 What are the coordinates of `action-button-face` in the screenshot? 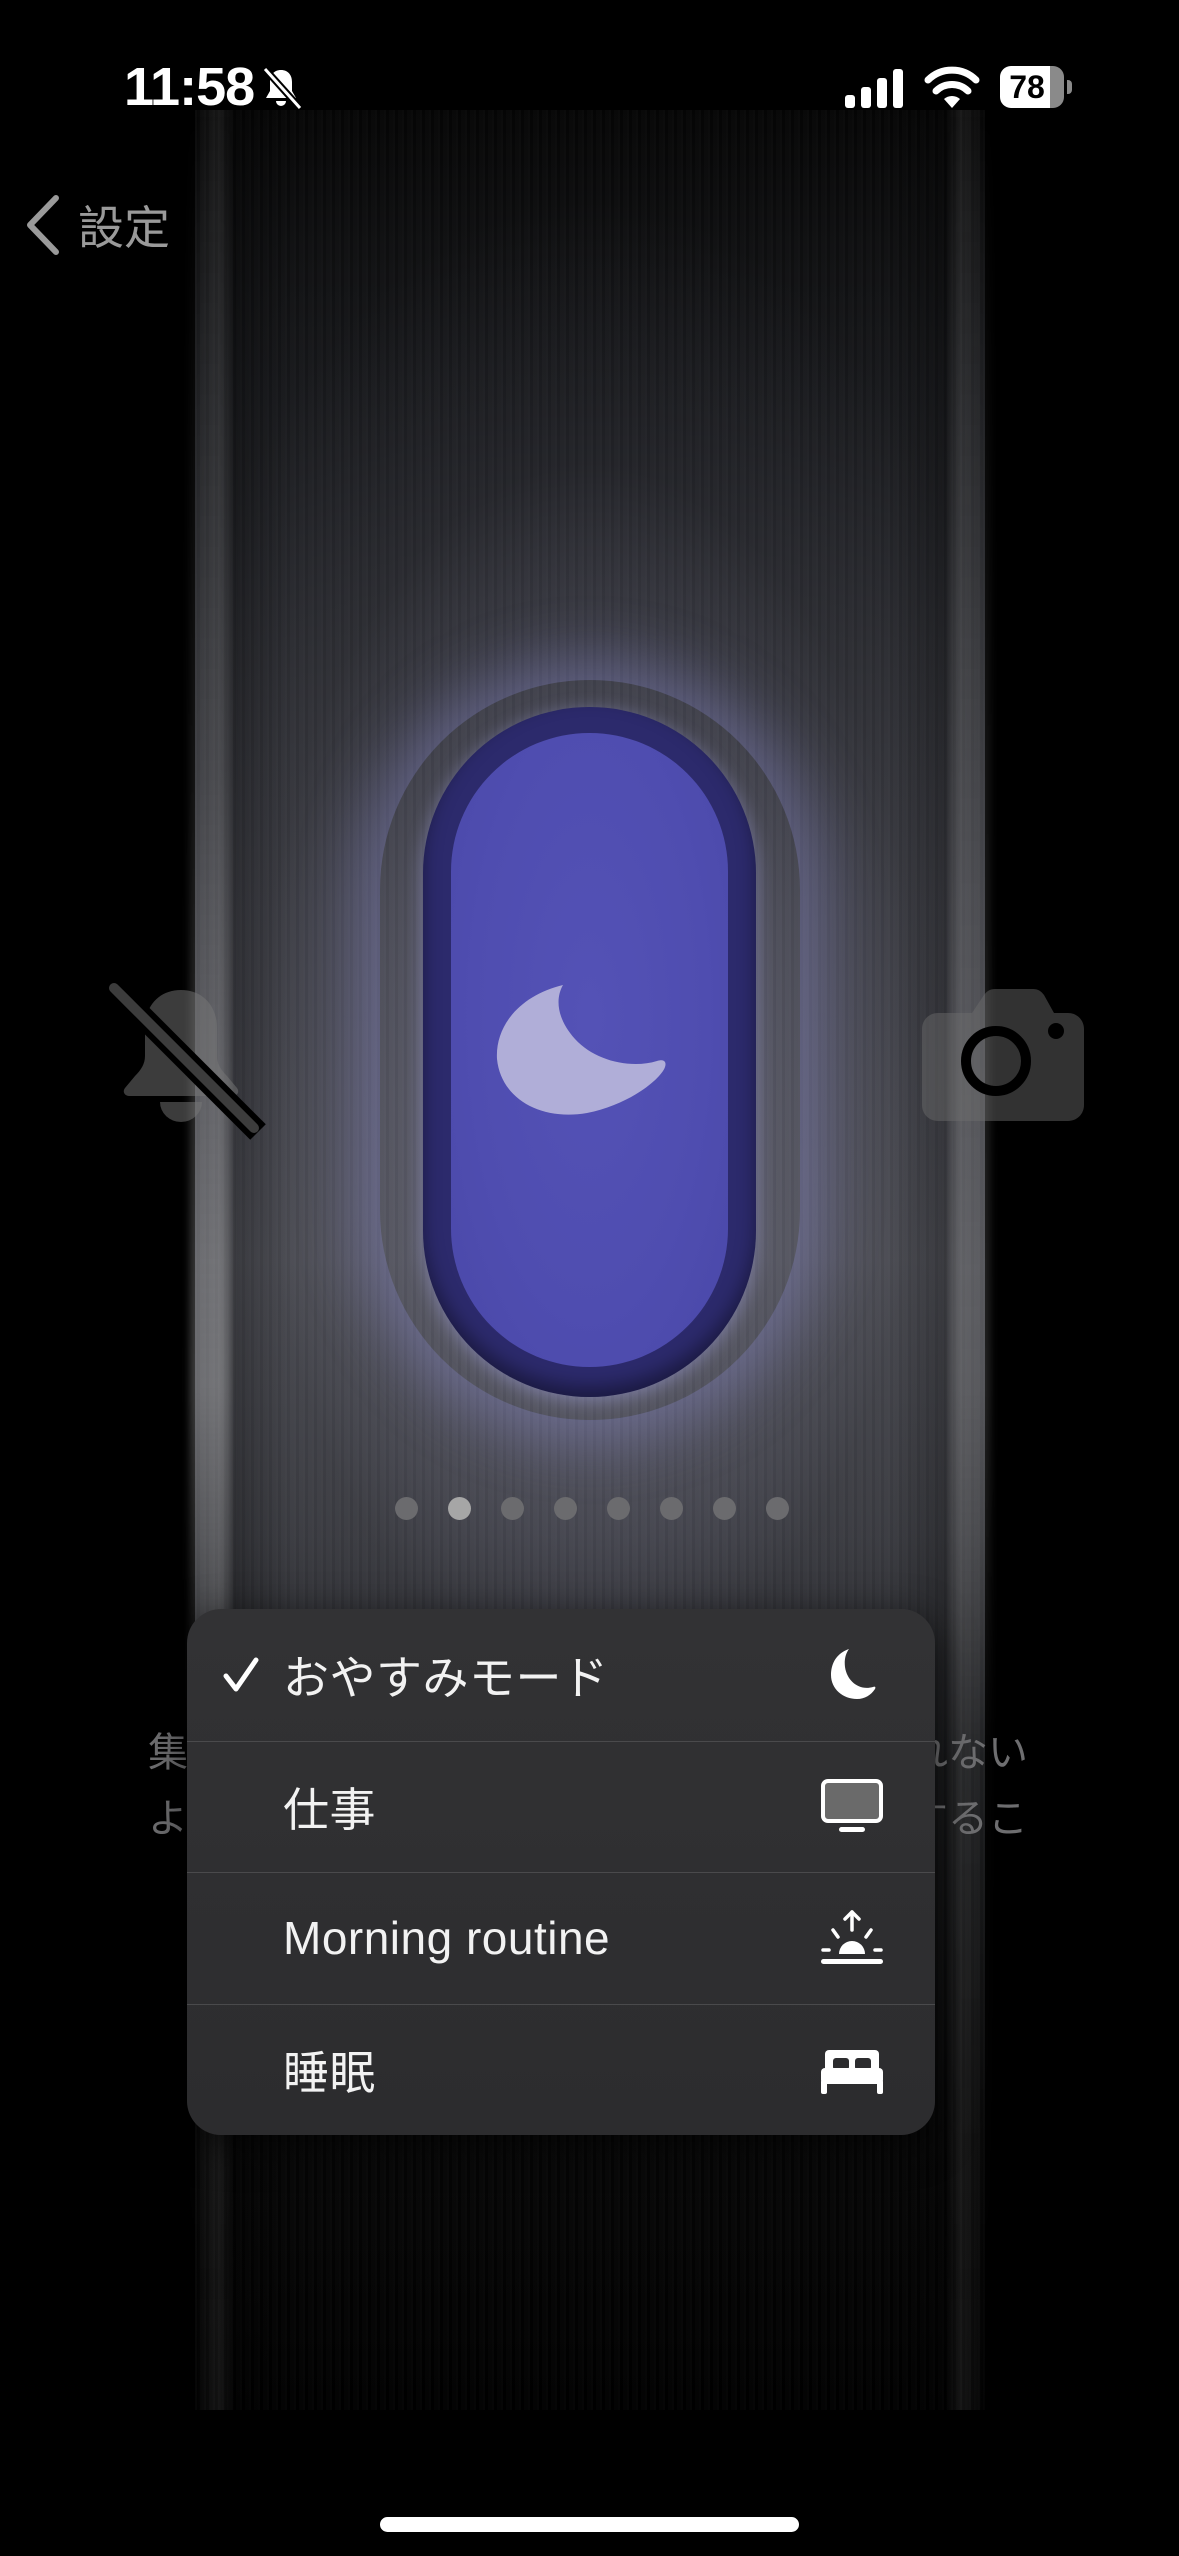 It's located at (589, 1050).